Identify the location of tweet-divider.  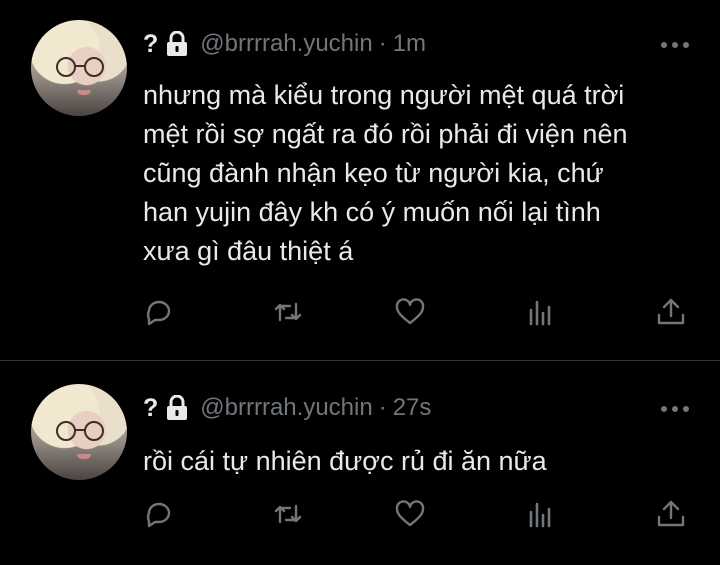
(360, 360).